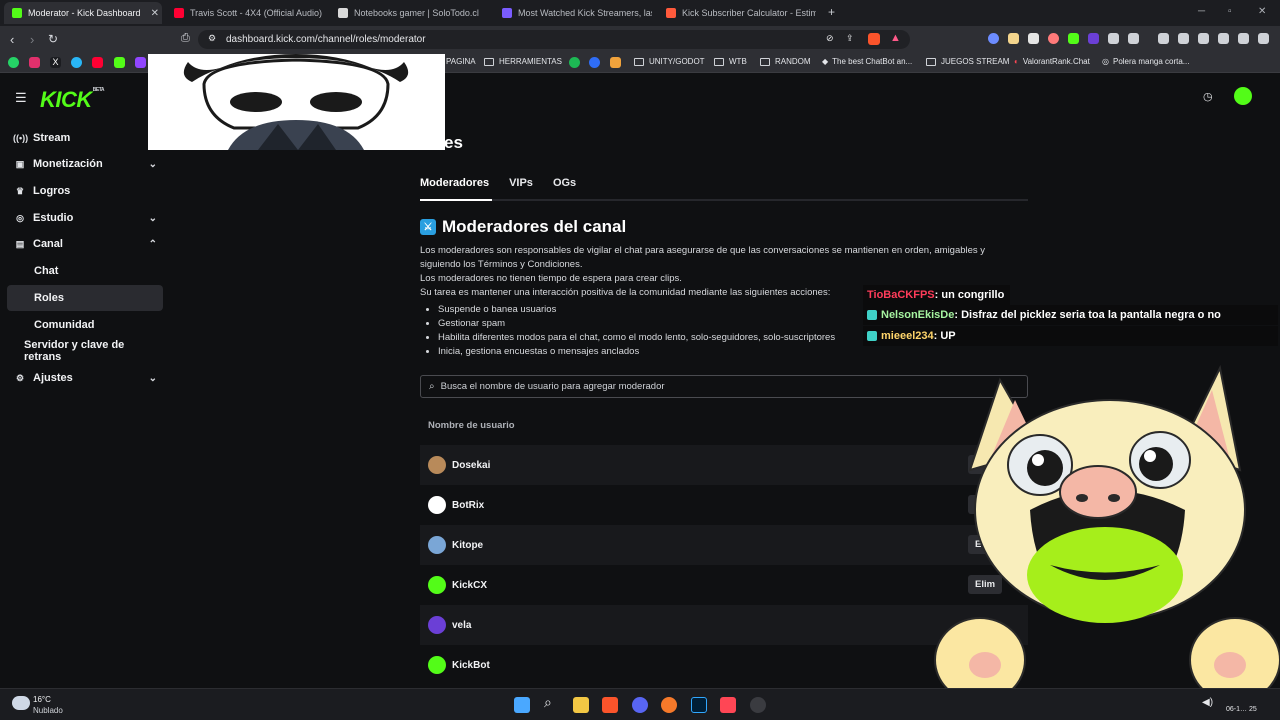  Describe the element at coordinates (874, 39) in the screenshot. I see `brave-shields-icon` at that location.